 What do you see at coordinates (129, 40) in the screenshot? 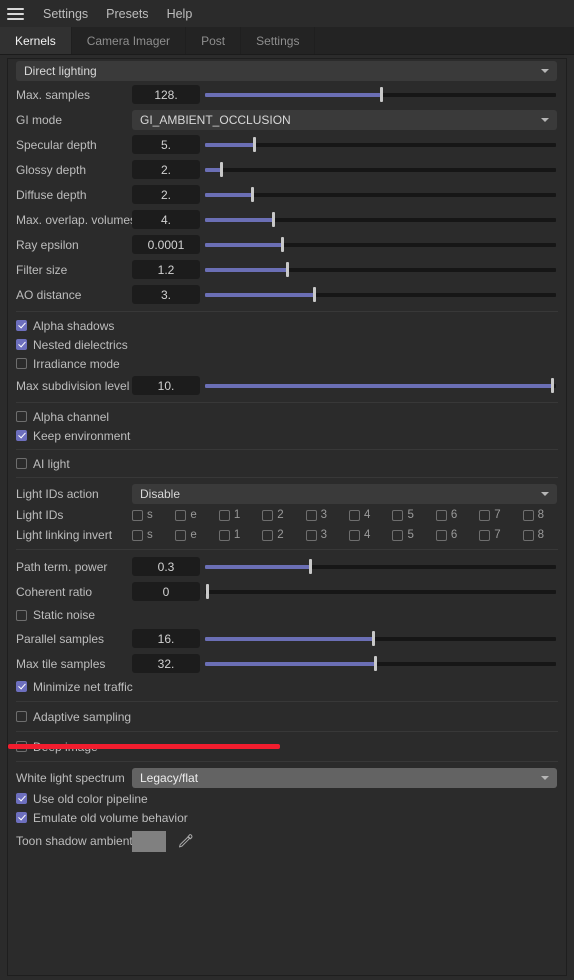
I see `tab-camera-imager: Camera Imager` at bounding box center [129, 40].